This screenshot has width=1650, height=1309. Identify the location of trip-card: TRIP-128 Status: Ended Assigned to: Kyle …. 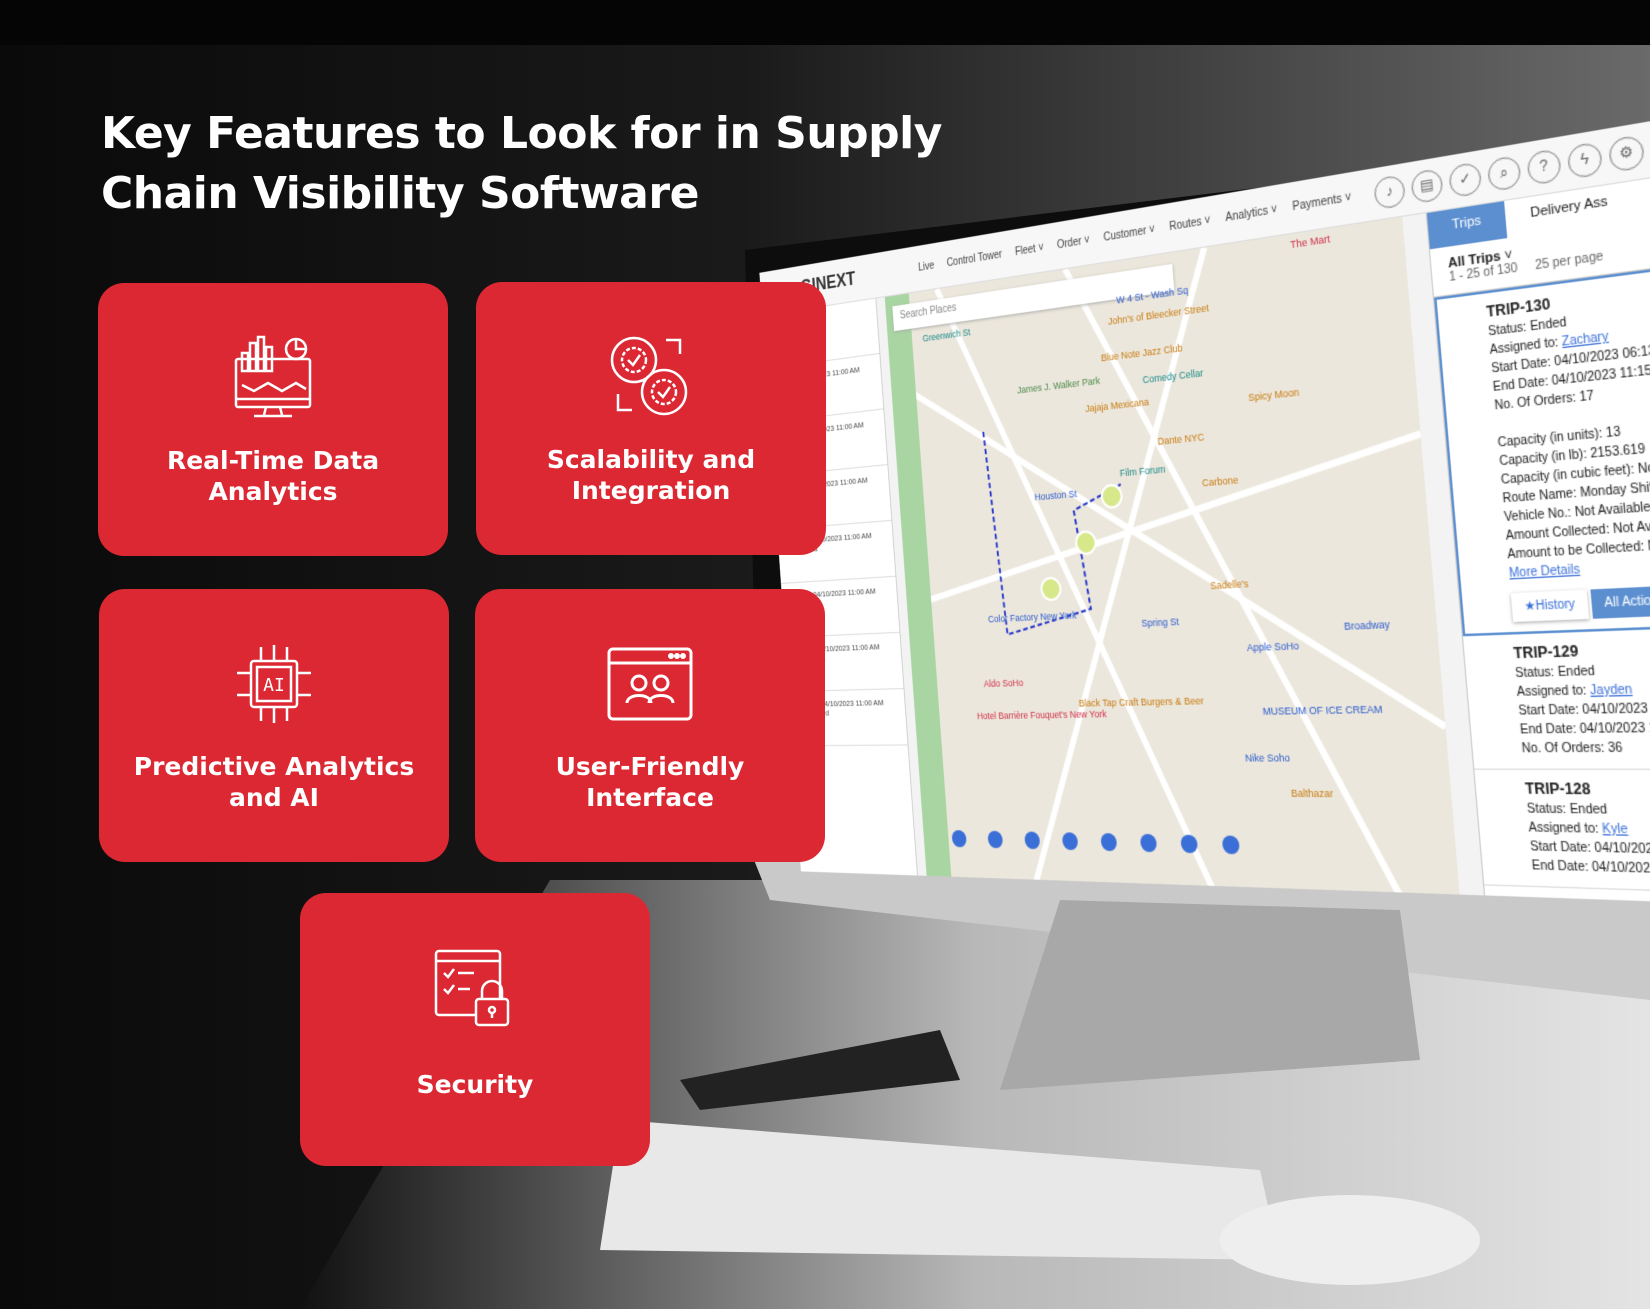
(1562, 834).